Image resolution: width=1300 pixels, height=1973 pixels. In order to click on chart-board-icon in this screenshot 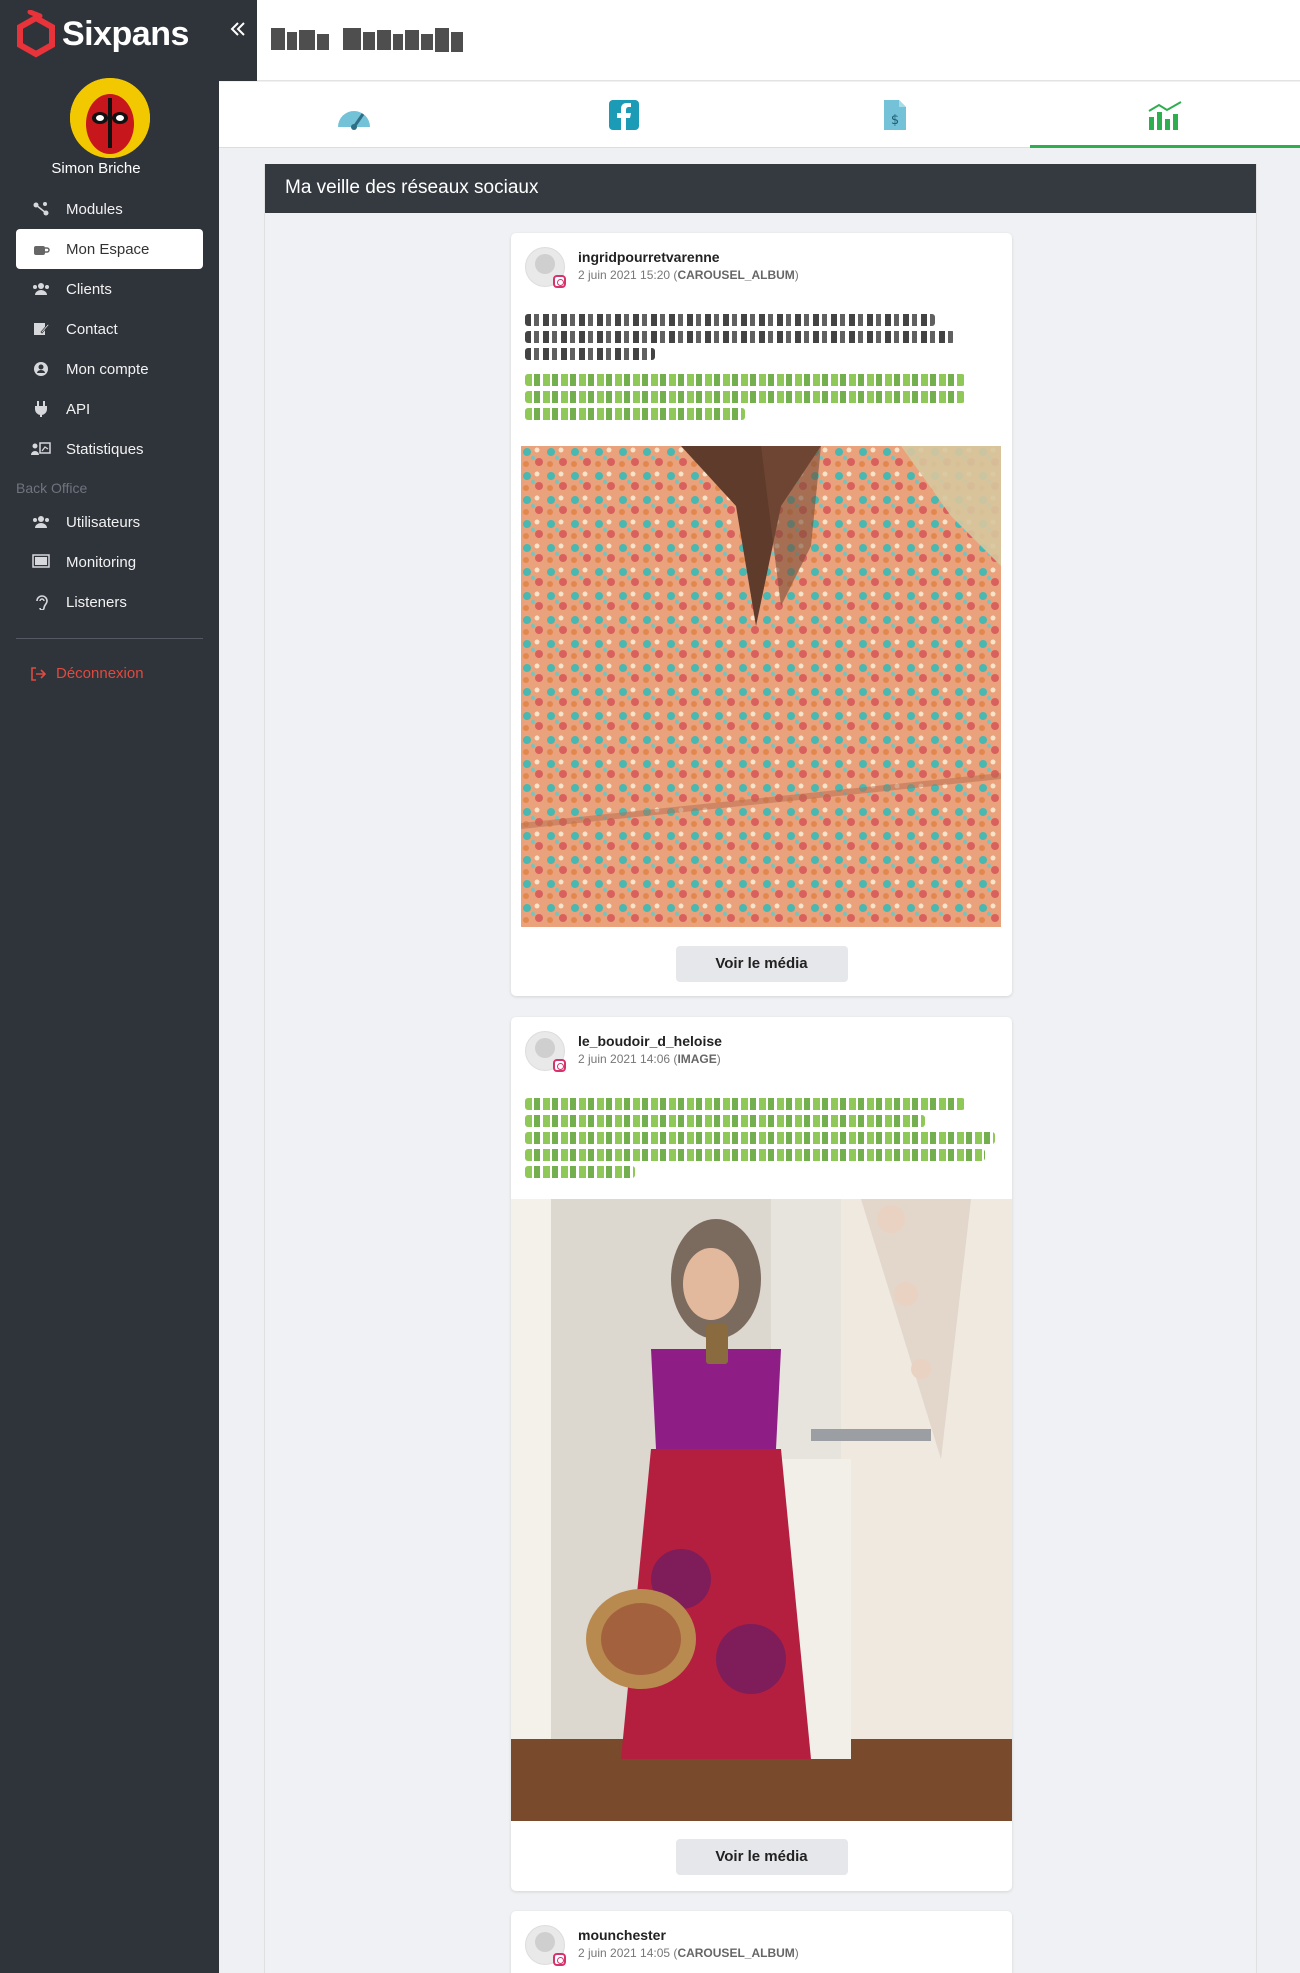, I will do `click(41, 449)`.